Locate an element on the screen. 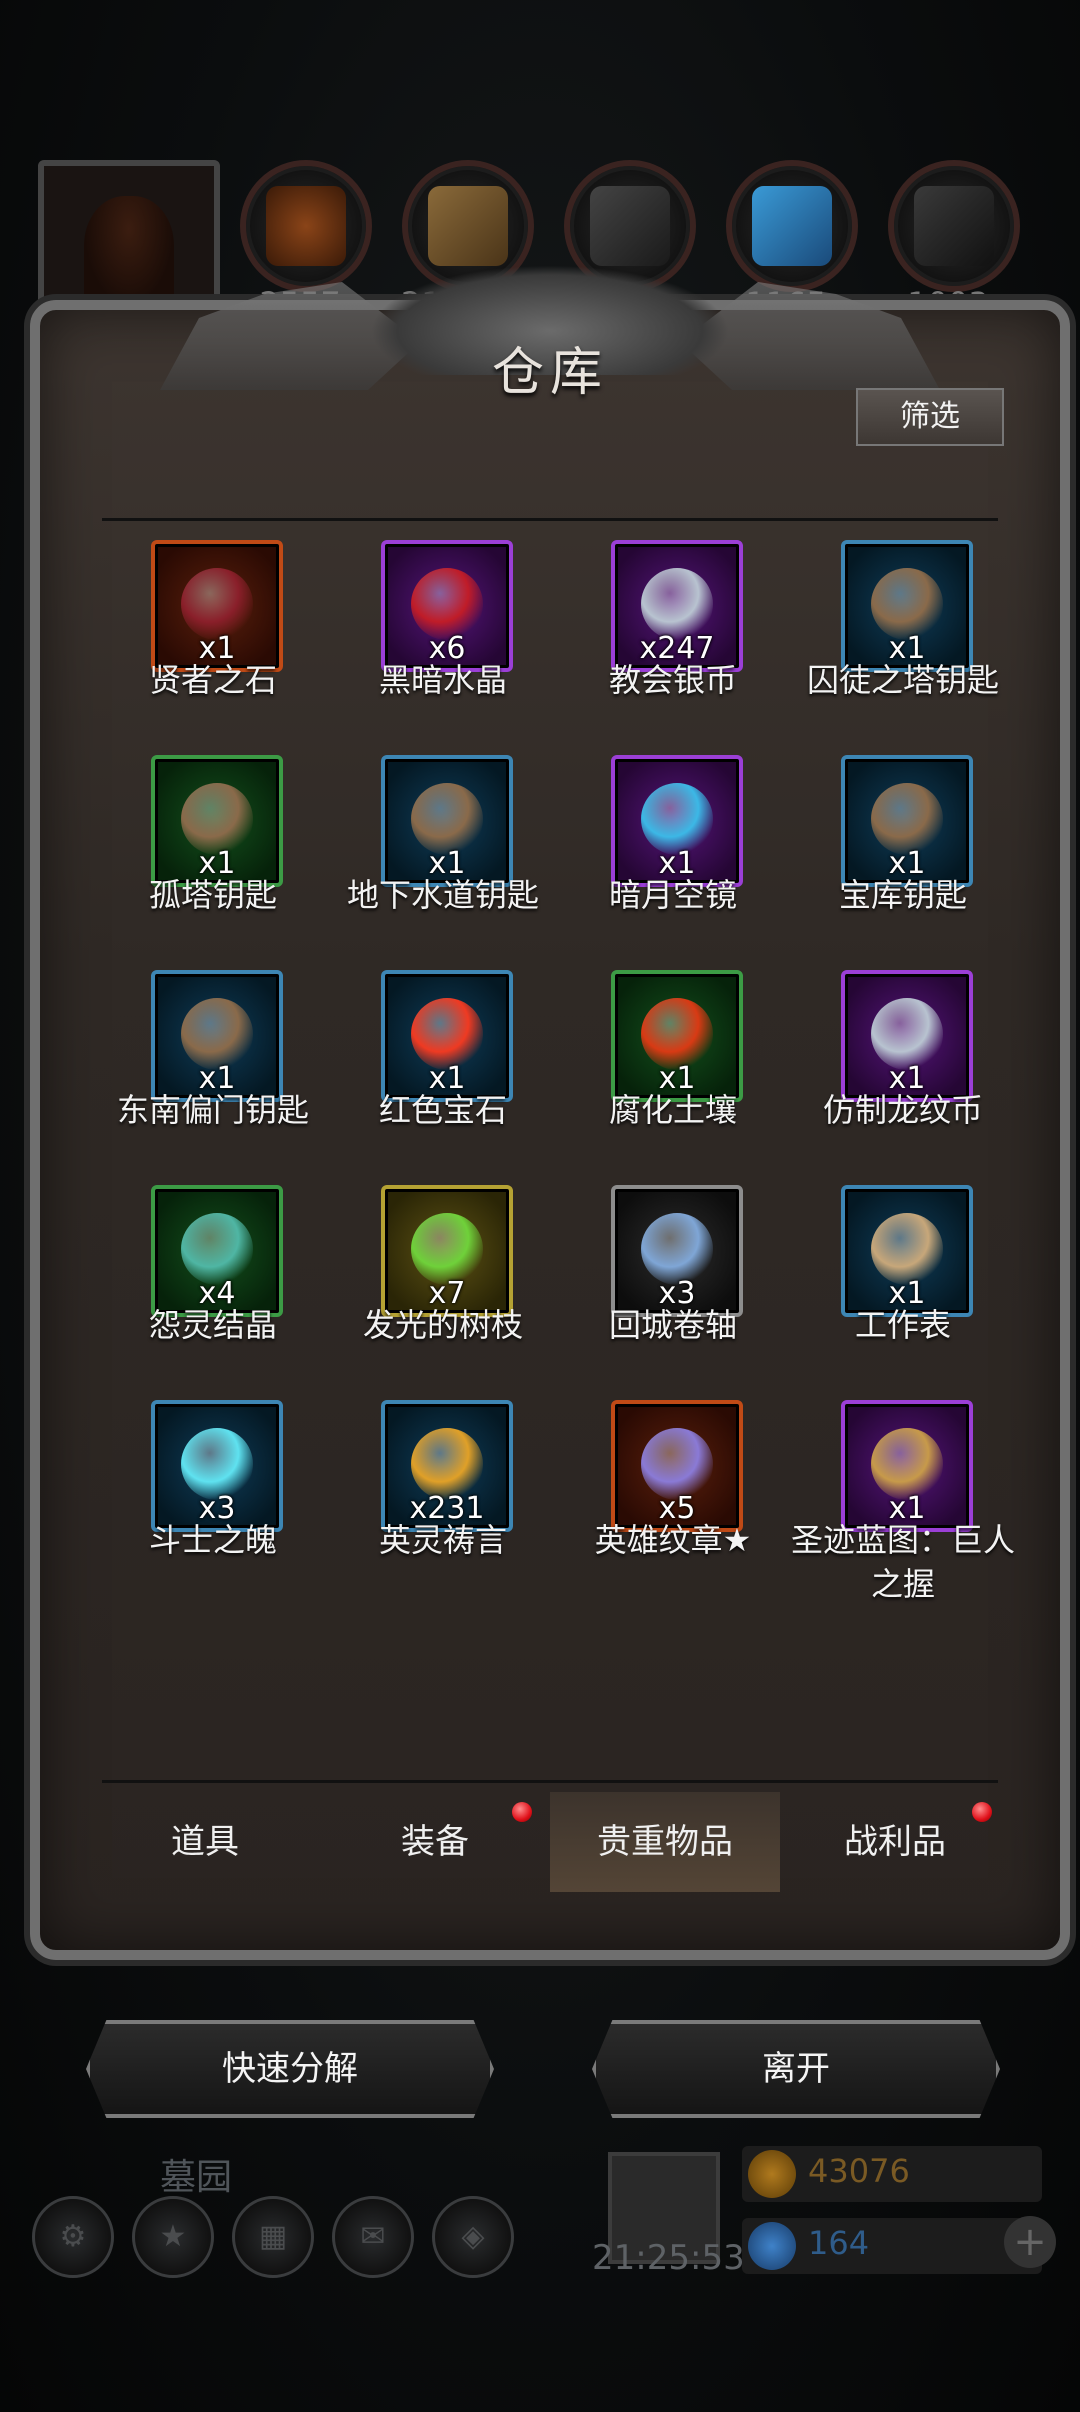  item-slot: x4 is located at coordinates (217, 1251).